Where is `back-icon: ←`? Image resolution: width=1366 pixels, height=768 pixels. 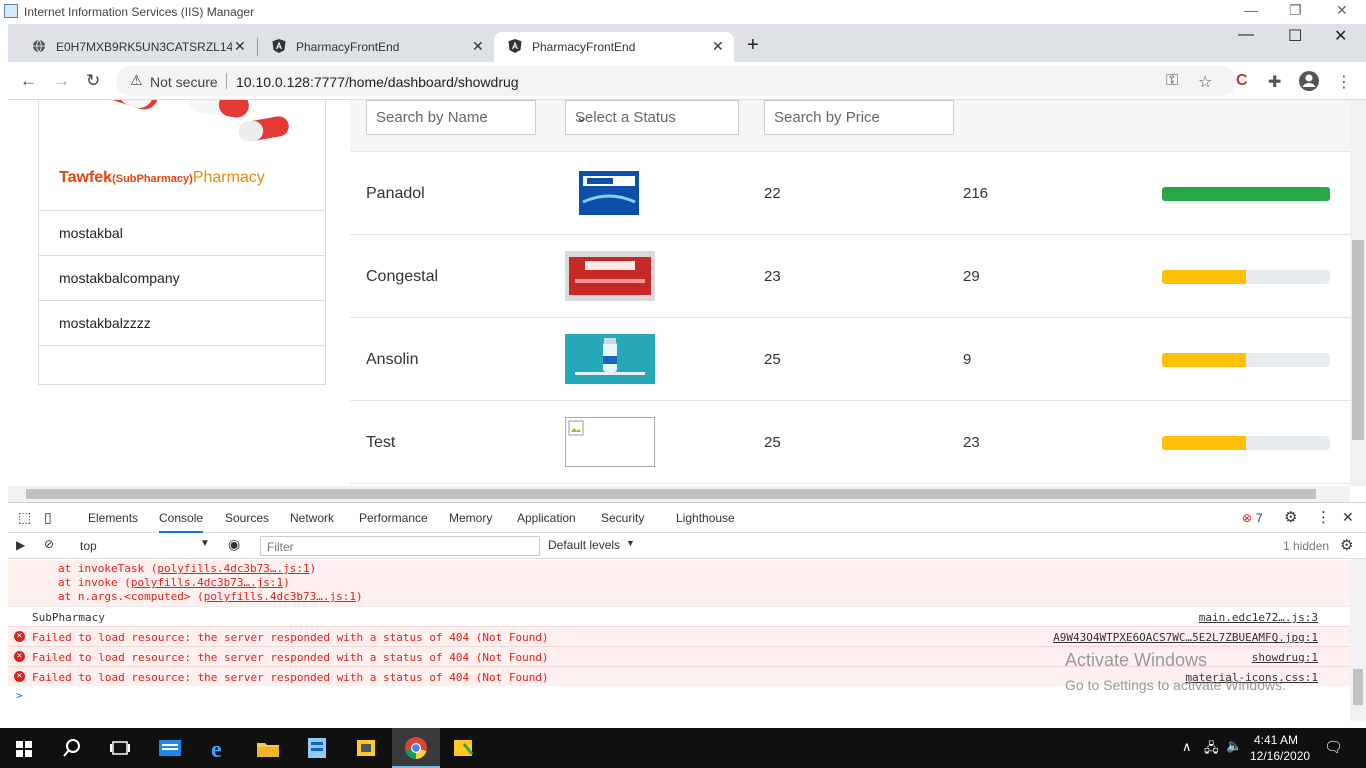 back-icon: ← is located at coordinates (28, 81).